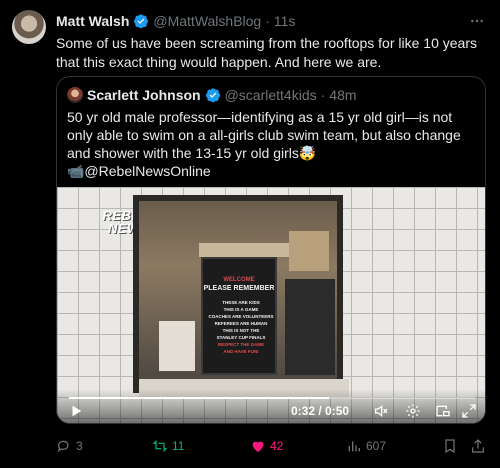  I want to click on retweet-button: 11, so click(168, 446).